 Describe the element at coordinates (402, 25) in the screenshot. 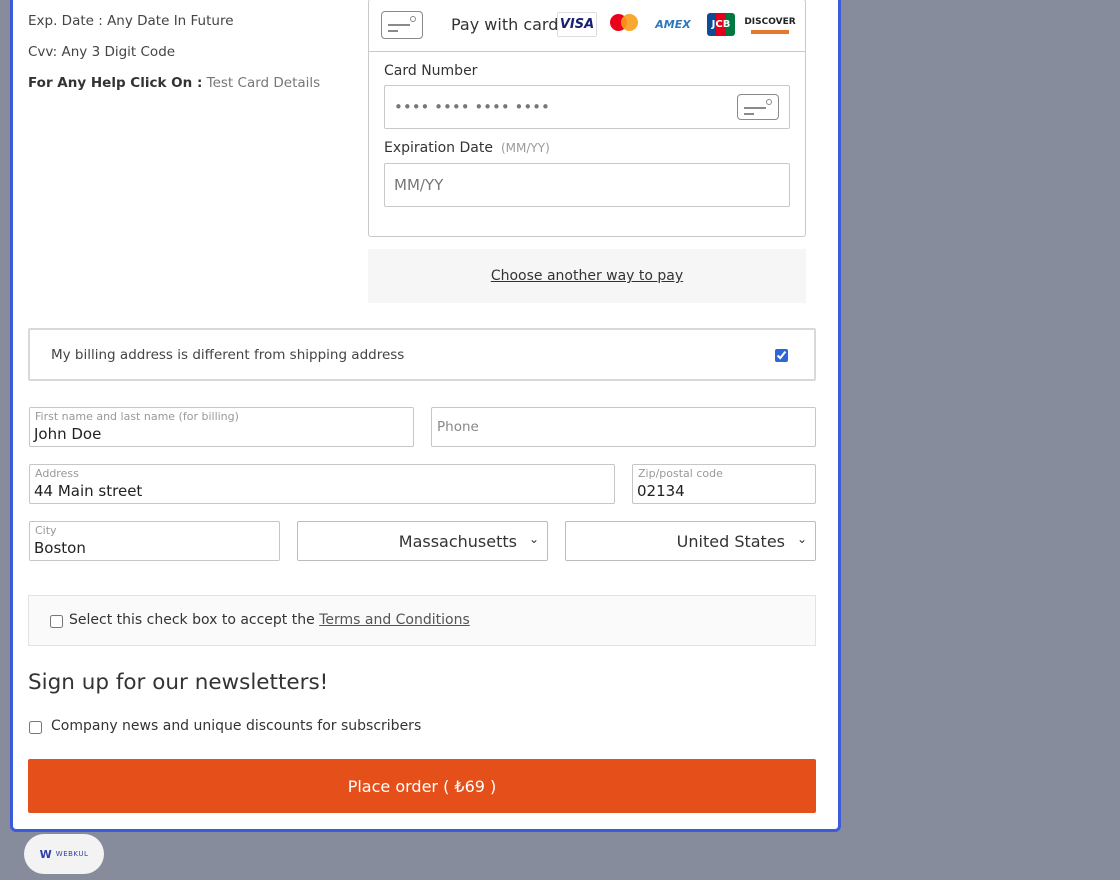

I see `credit-card-icon` at that location.